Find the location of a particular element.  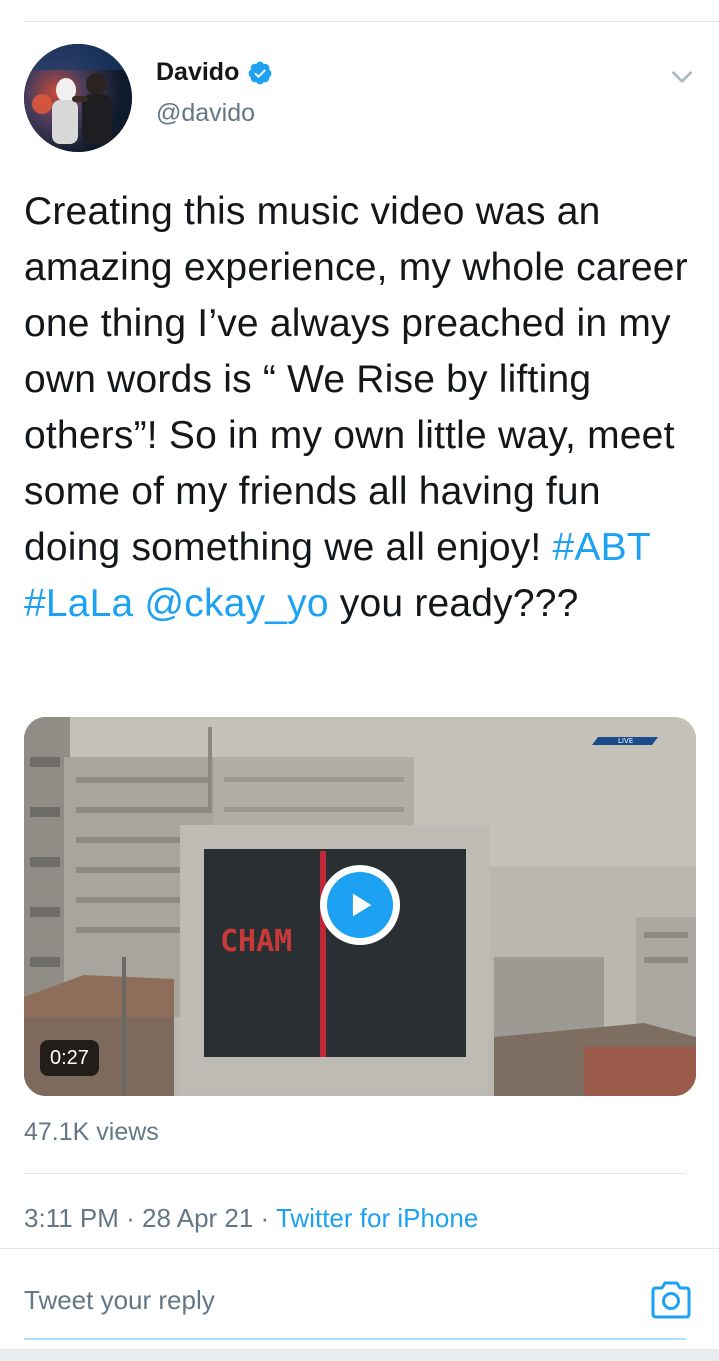

reply-bar is located at coordinates (359, 1300).